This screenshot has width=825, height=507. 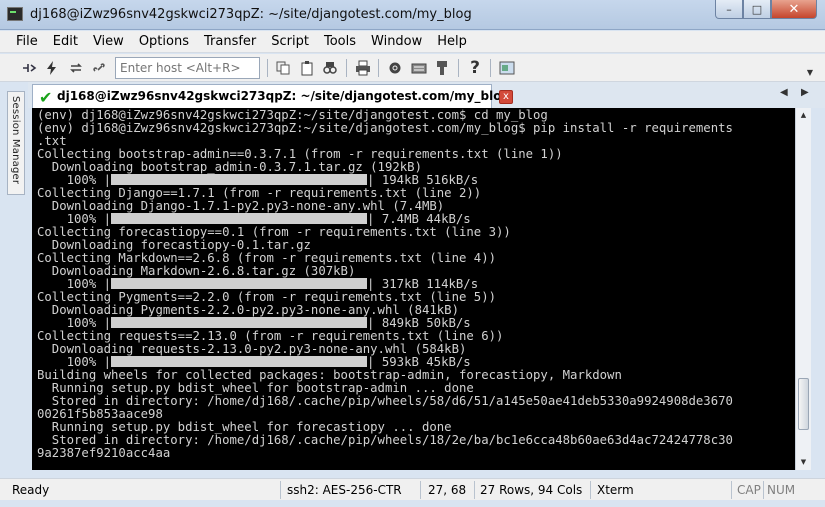 I want to click on session-manager-tab: Session Manager, so click(x=16, y=143).